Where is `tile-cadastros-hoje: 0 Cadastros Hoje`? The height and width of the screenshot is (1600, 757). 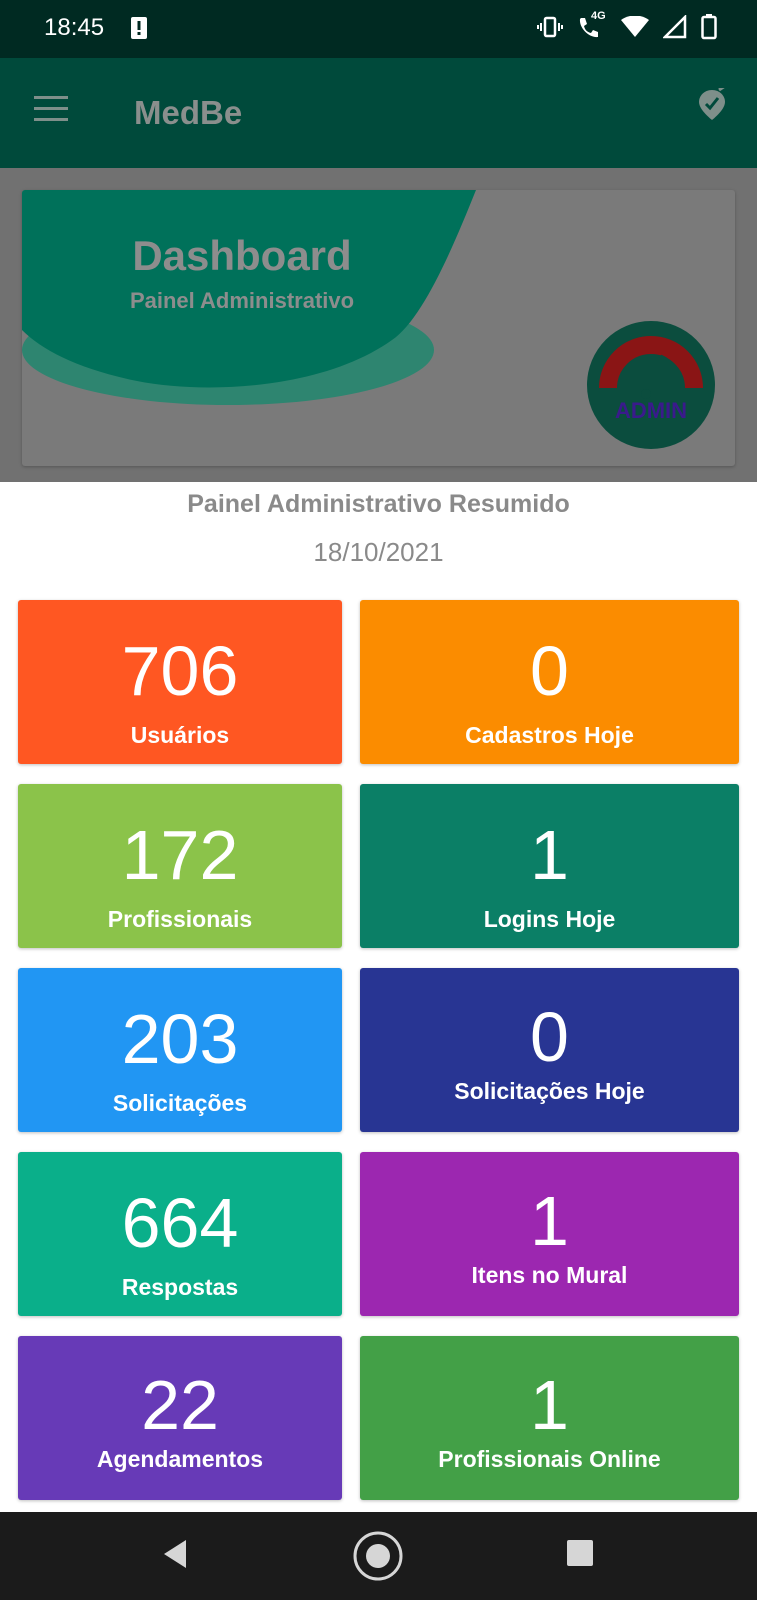
tile-cadastros-hoje: 0 Cadastros Hoje is located at coordinates (549, 682).